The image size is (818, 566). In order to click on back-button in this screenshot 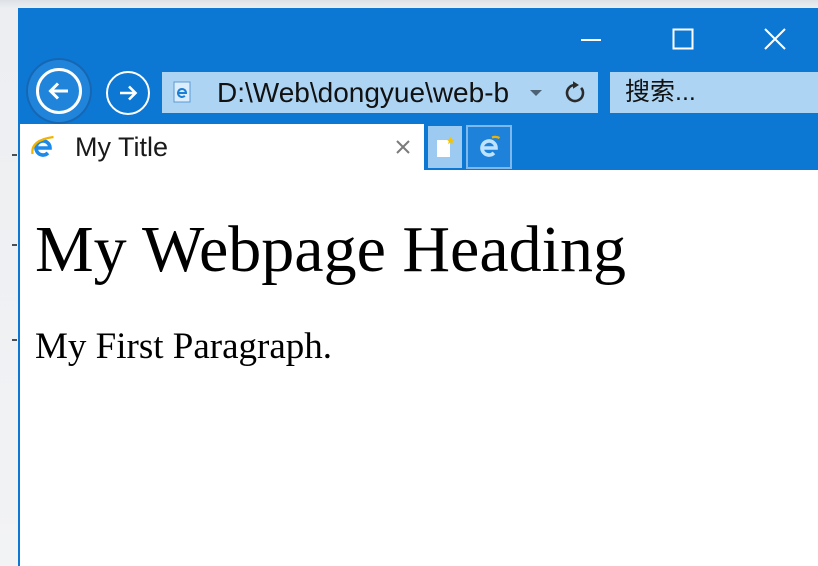, I will do `click(59, 91)`.